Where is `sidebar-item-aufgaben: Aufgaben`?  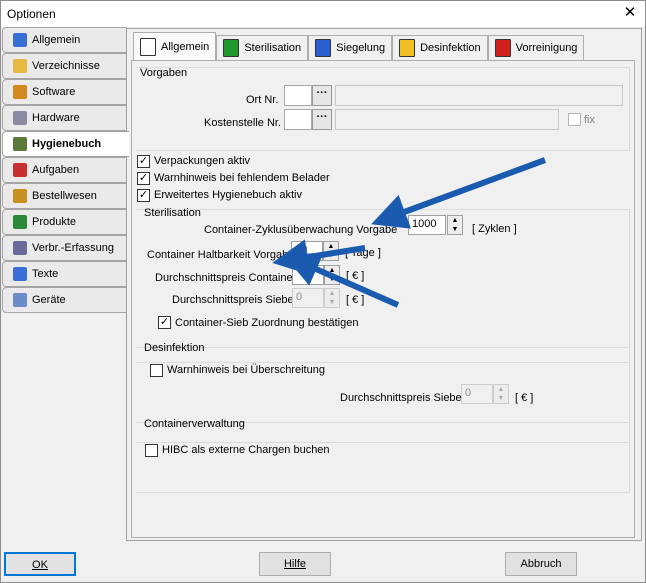
sidebar-item-aufgaben: Aufgaben is located at coordinates (64, 170).